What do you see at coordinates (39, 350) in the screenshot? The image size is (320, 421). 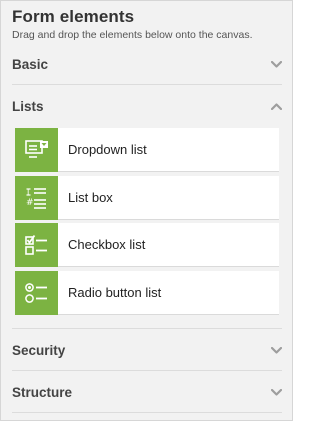 I see `section-security-label: Security` at bounding box center [39, 350].